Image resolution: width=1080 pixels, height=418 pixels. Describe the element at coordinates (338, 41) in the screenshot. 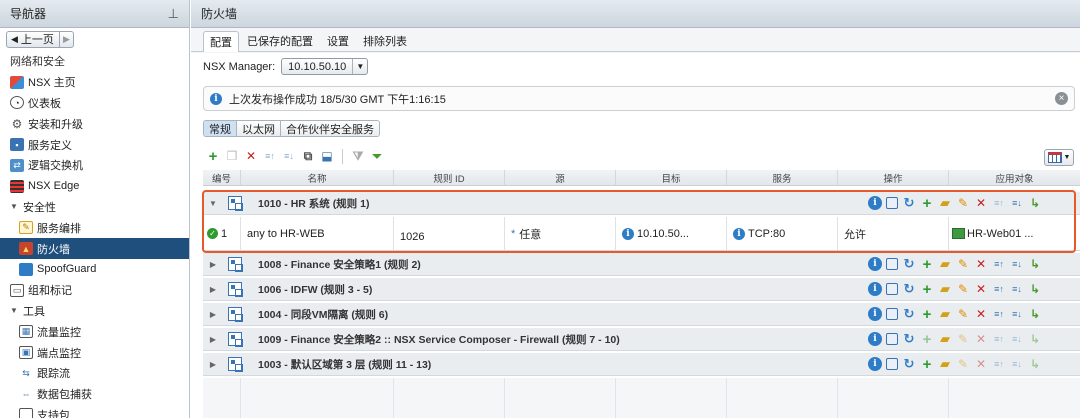

I see `tab-settings: 设置` at that location.